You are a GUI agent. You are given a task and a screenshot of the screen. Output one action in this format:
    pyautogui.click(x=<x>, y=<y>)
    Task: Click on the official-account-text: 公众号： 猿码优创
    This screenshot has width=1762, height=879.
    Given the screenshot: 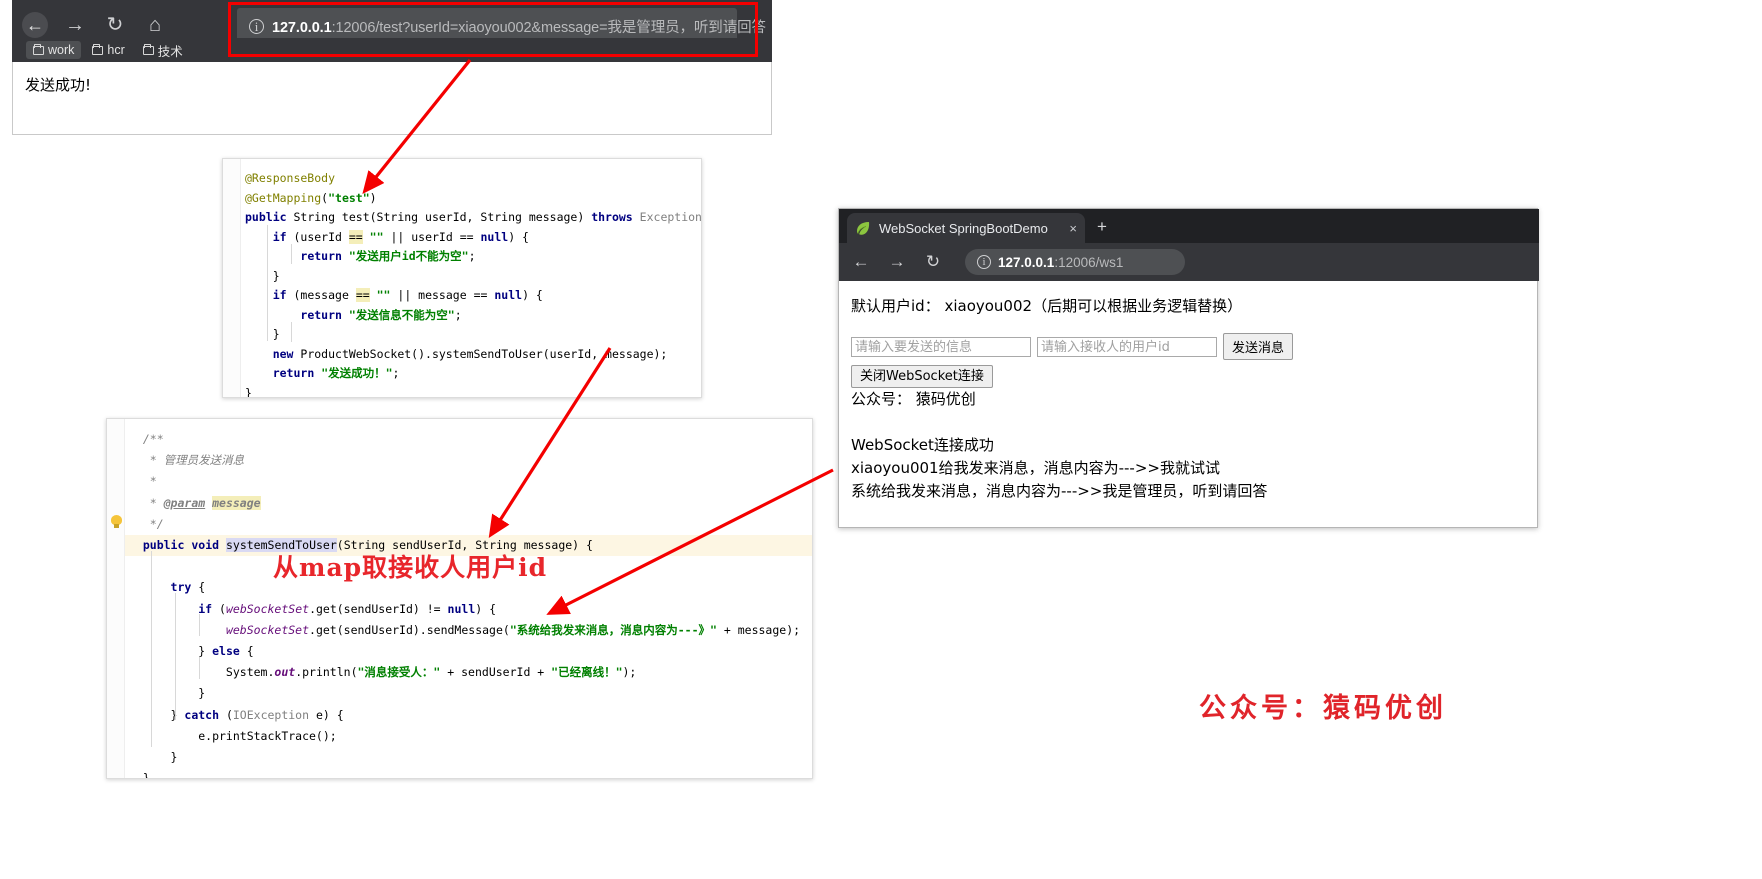 What is the action you would take?
    pyautogui.click(x=913, y=399)
    